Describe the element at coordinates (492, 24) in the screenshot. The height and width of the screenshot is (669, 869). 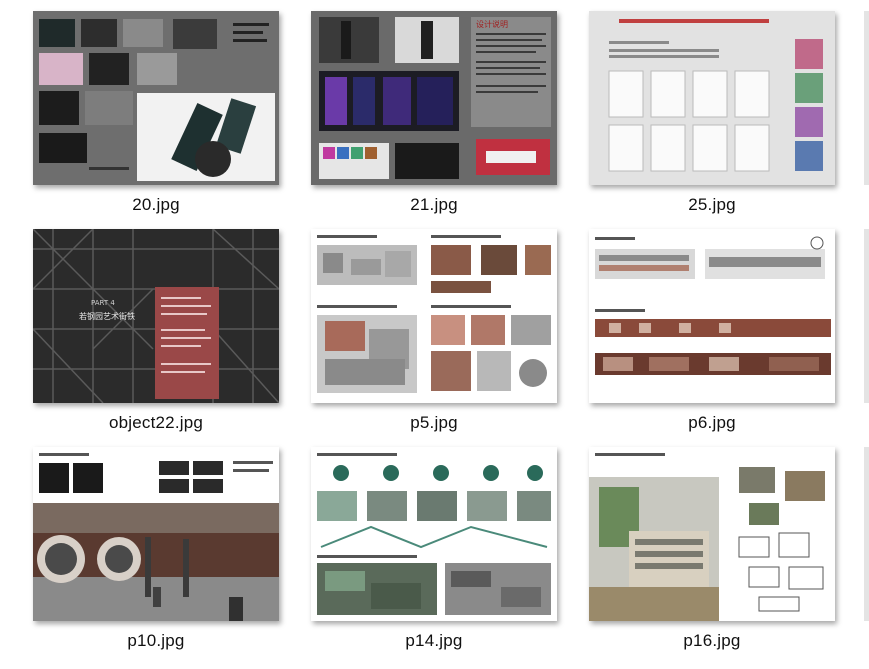
I see `svg-text: 设计说明` at that location.